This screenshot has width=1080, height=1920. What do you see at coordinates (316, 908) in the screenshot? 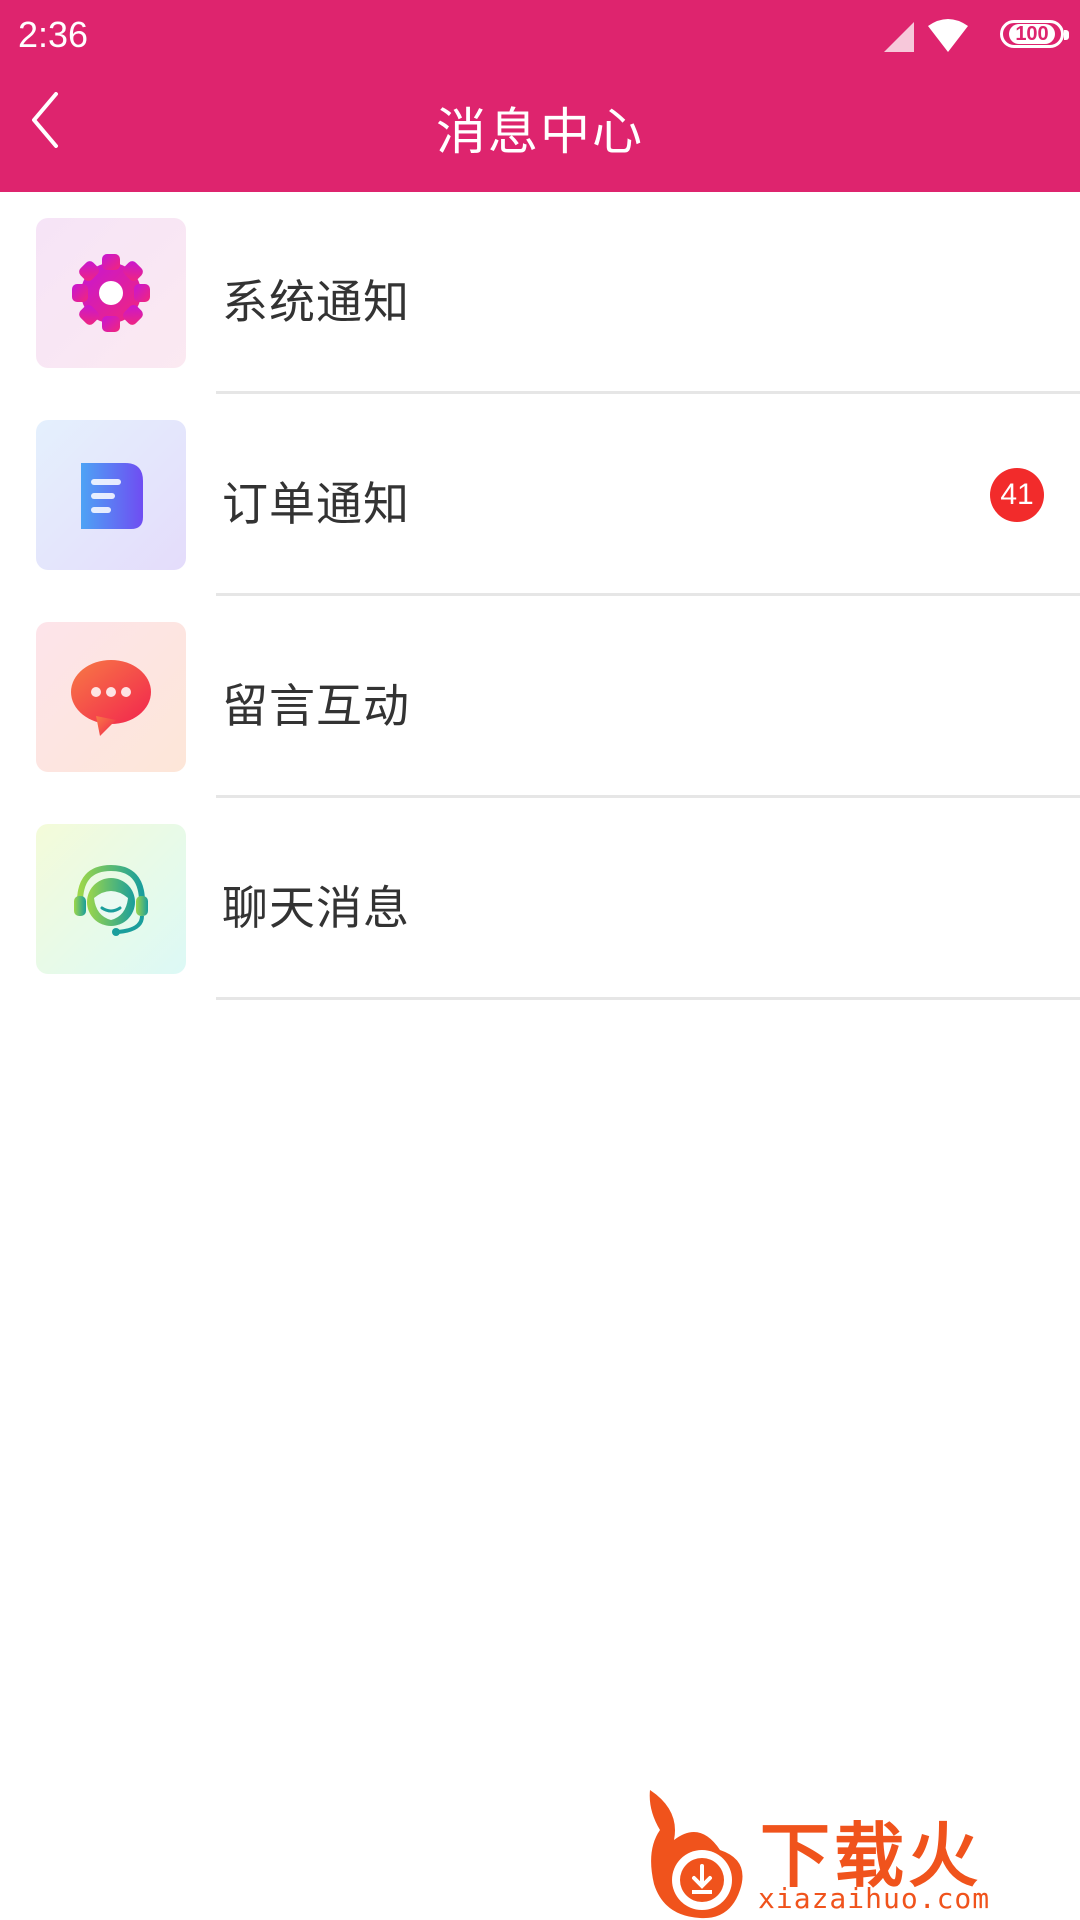
I see `item-label: 聊天消息` at bounding box center [316, 908].